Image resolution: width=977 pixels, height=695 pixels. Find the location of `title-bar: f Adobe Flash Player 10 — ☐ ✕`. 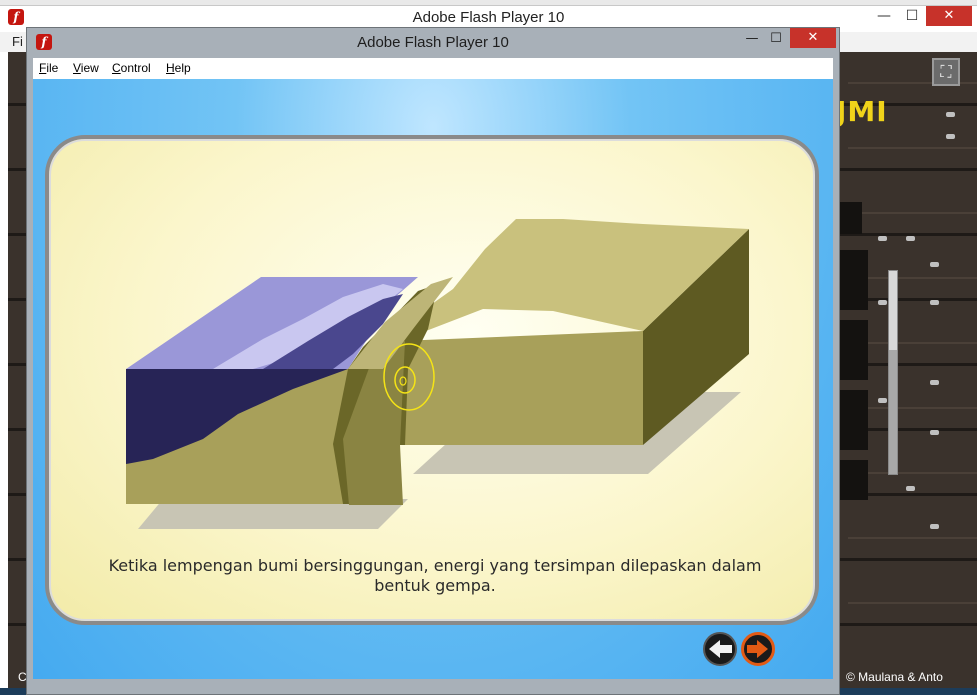

title-bar: f Adobe Flash Player 10 — ☐ ✕ is located at coordinates (433, 43).